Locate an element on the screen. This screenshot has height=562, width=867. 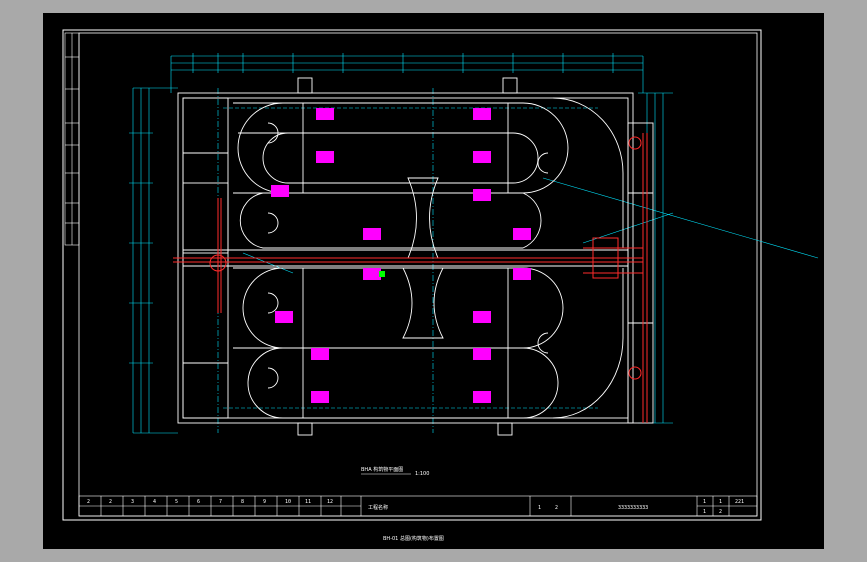
svg-text: 5 is located at coordinates (176, 502).